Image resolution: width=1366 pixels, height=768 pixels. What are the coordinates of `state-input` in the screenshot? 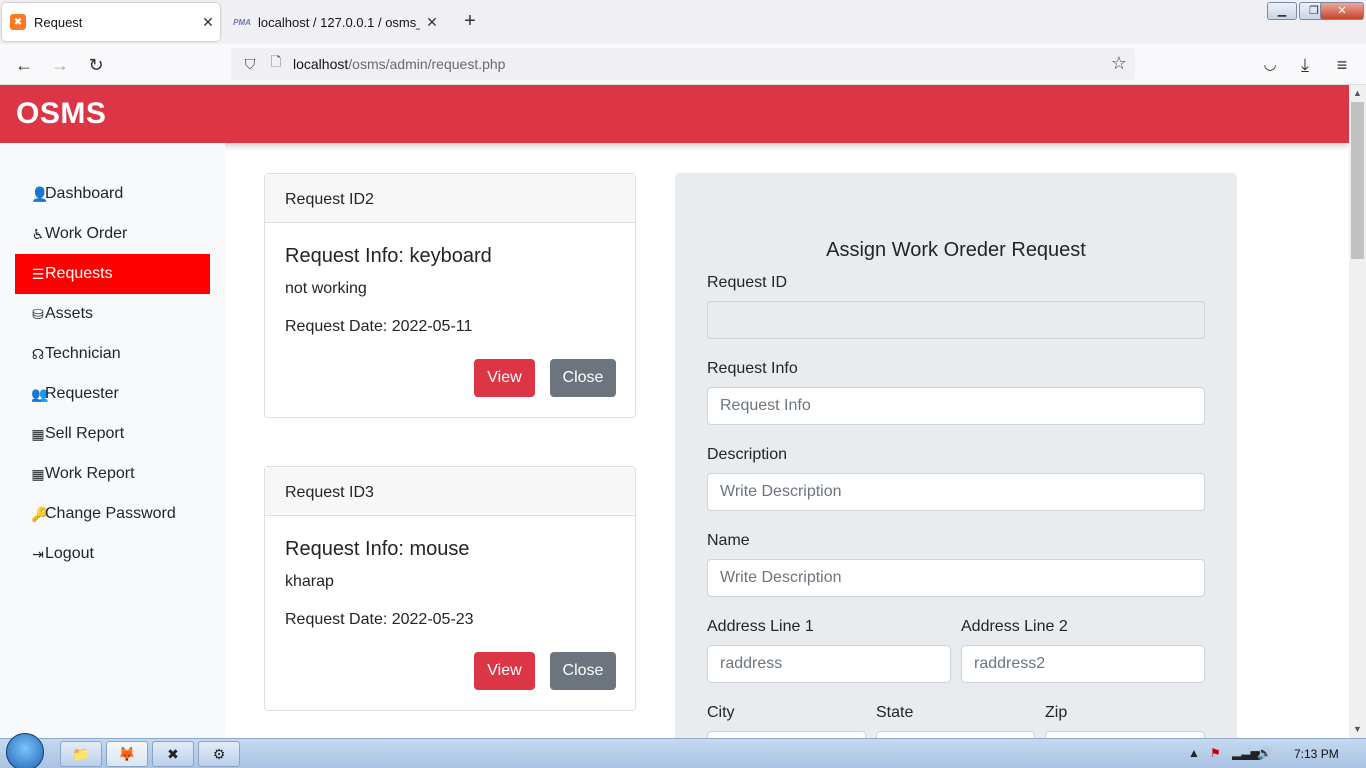 It's located at (955, 734).